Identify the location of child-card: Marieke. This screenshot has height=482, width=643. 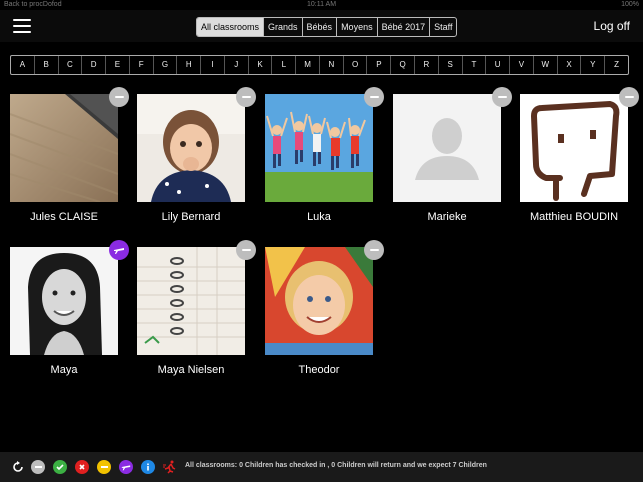
(452, 155).